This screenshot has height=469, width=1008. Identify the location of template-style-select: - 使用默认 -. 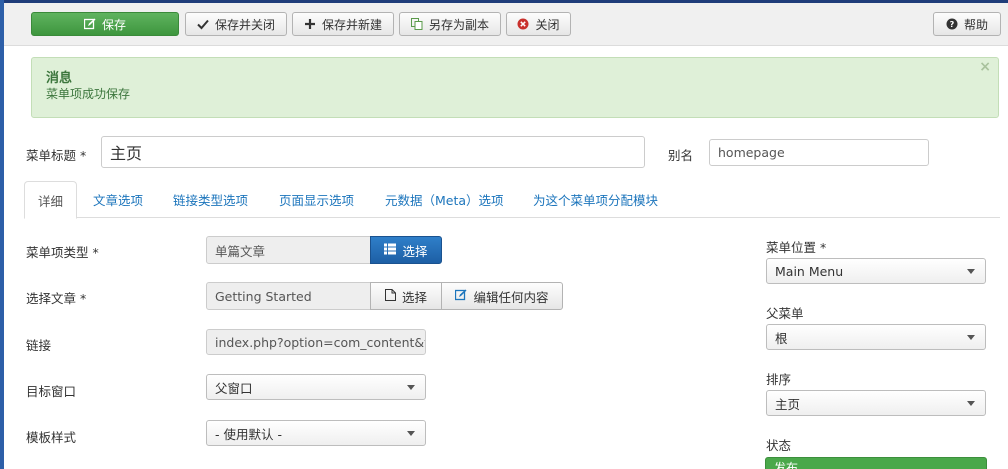
(316, 433).